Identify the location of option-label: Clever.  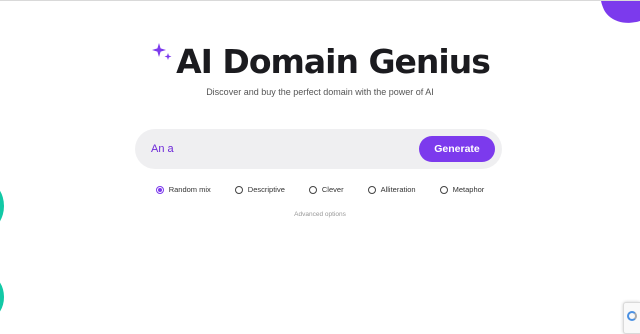
(332, 189).